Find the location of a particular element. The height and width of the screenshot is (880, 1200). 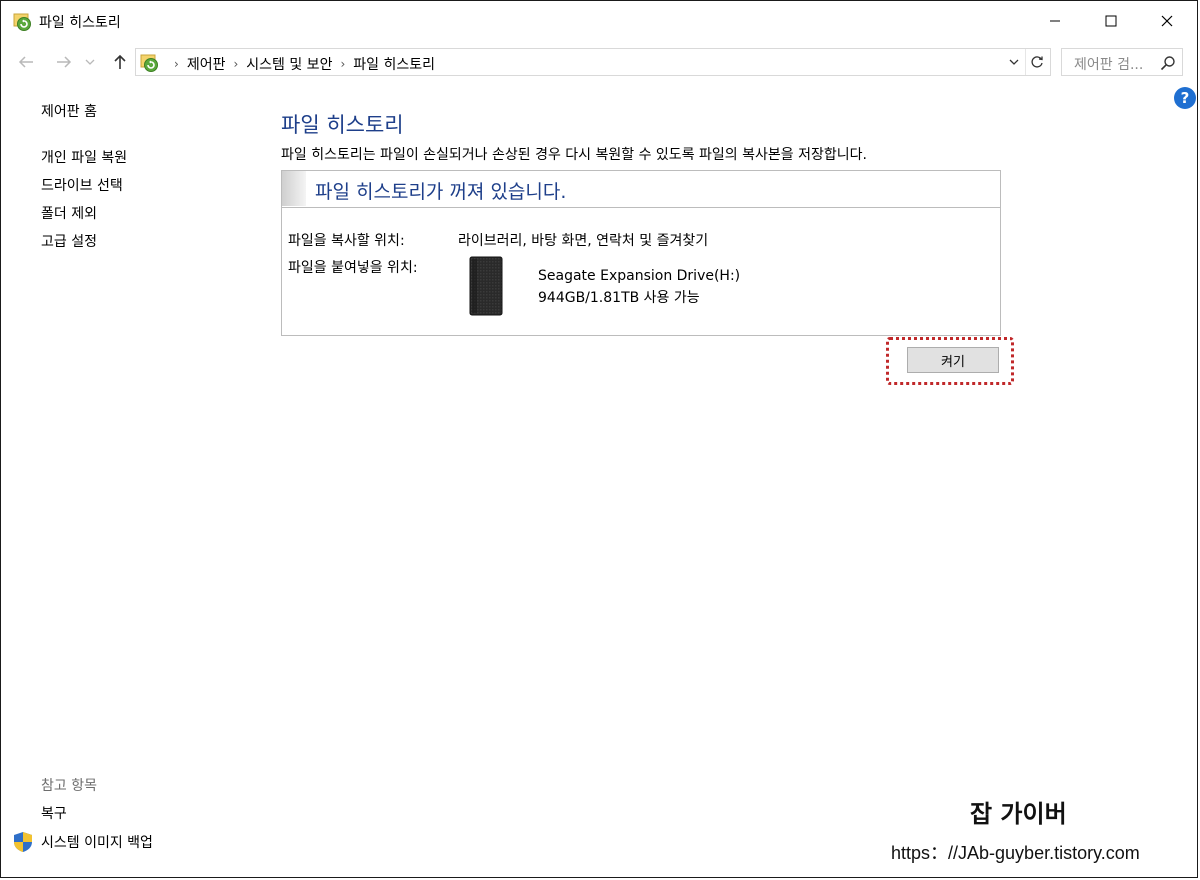

minimize-button is located at coordinates (1055, 21).